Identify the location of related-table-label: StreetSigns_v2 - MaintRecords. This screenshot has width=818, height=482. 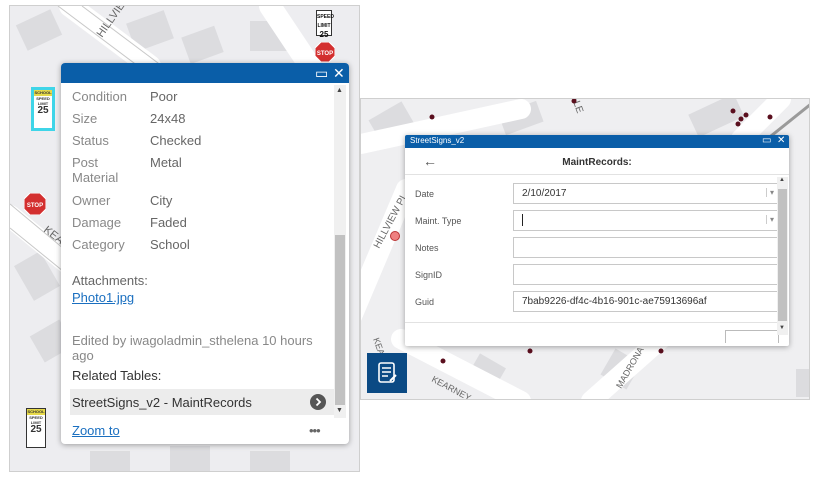
(162, 402).